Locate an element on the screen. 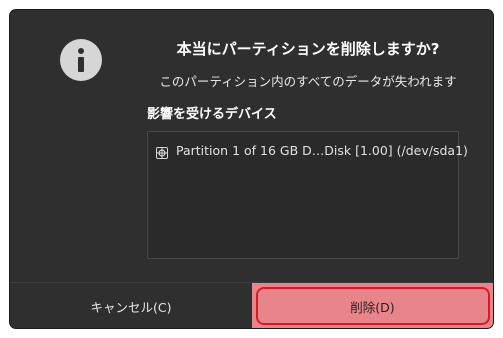 The image size is (503, 338). info-icon is located at coordinates (81, 60).